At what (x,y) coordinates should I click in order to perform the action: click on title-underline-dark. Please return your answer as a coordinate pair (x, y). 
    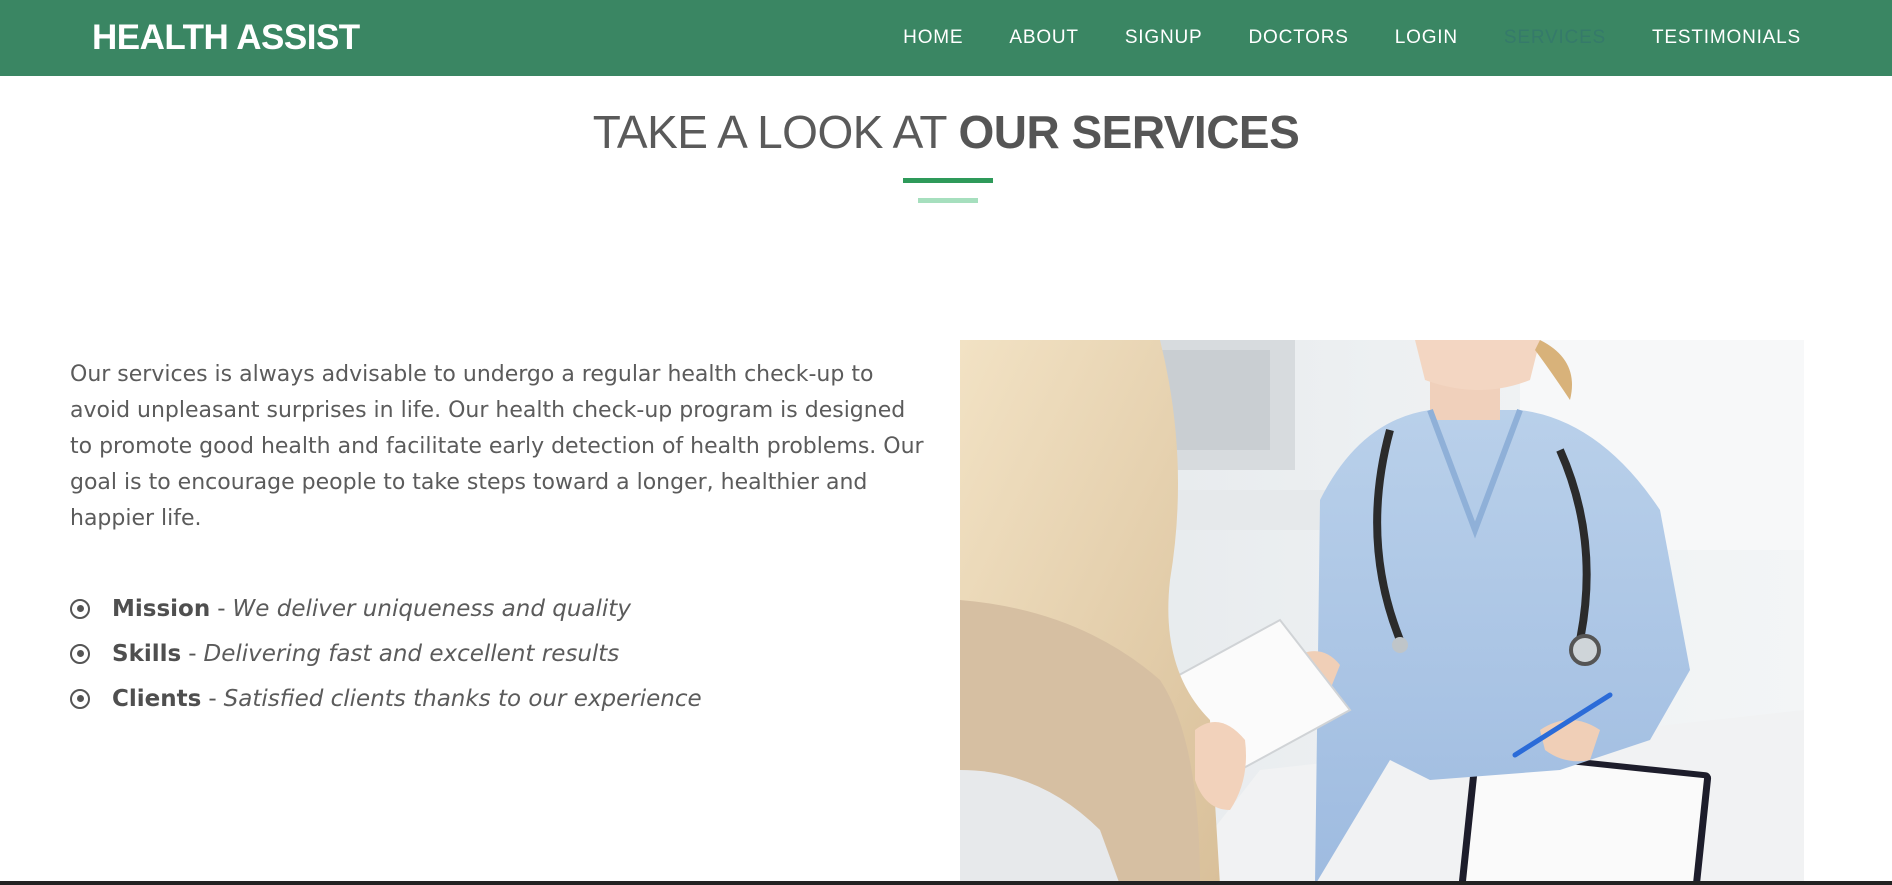
    Looking at the image, I should click on (948, 180).